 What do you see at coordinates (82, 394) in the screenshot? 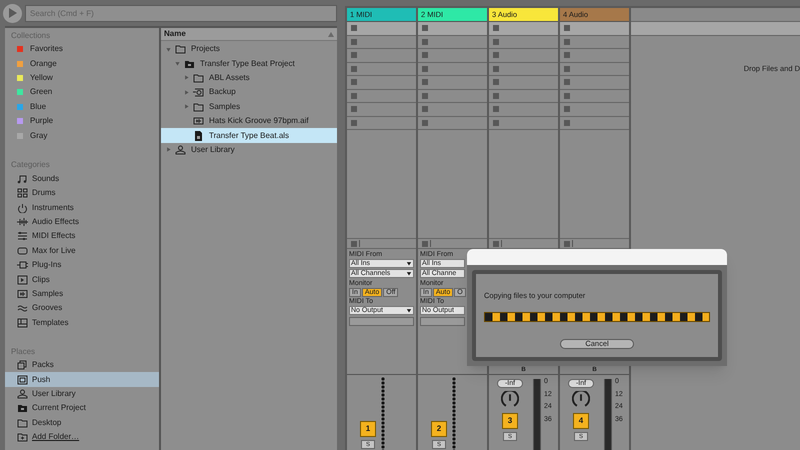
I see `place-item: User Library` at bounding box center [82, 394].